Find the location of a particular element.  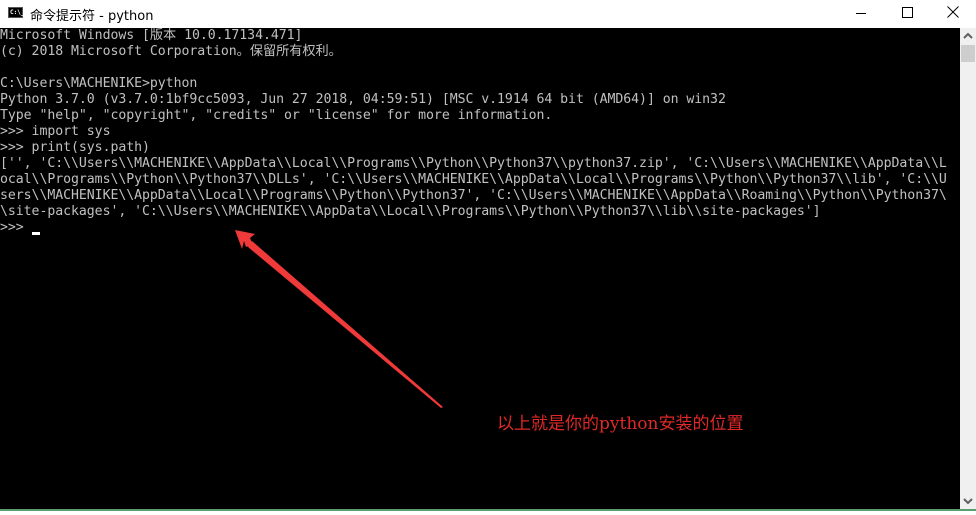

arrow-shaft is located at coordinates (345, 324).